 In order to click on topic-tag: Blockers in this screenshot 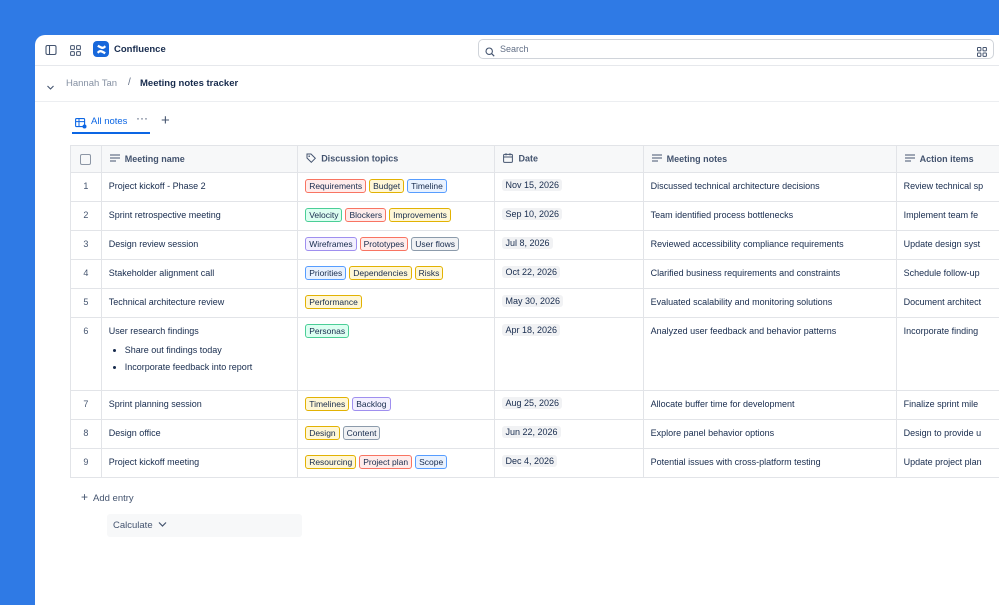, I will do `click(365, 215)`.